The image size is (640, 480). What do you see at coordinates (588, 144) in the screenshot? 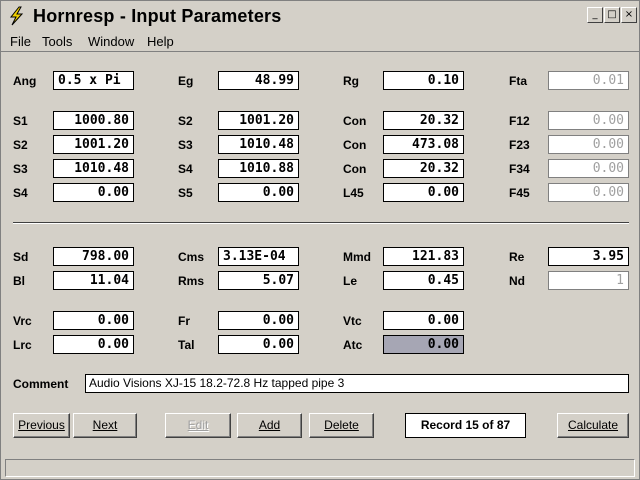
I see `param-field-f23: 0.00` at bounding box center [588, 144].